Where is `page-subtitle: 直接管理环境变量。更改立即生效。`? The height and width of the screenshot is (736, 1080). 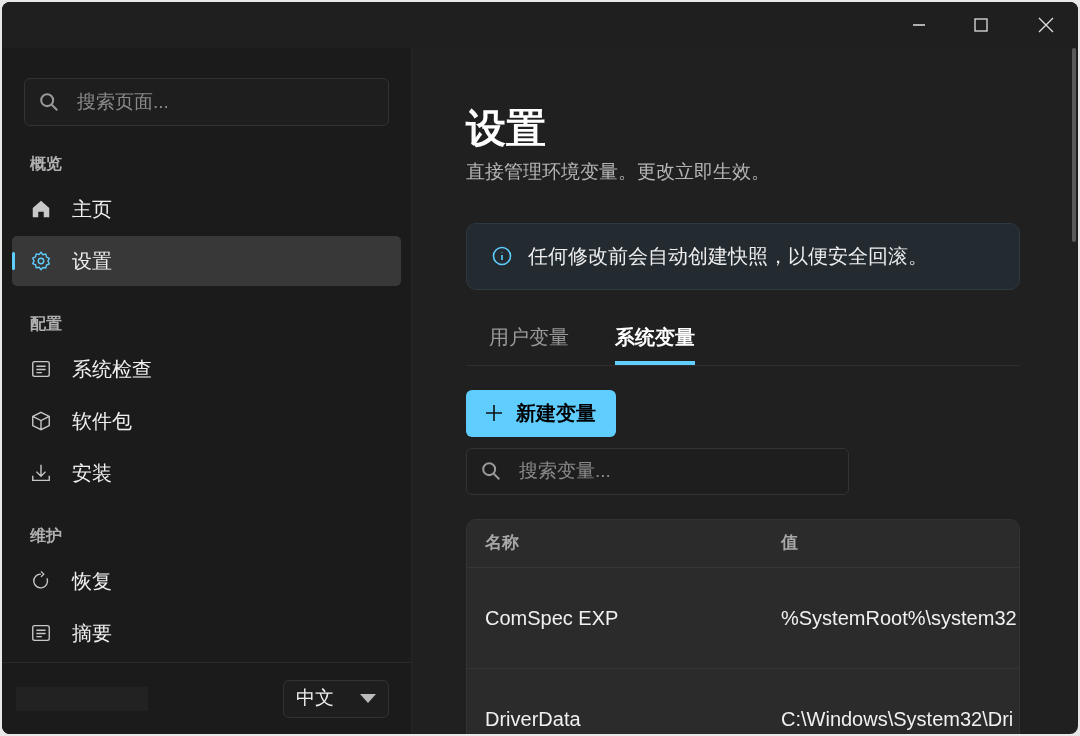
page-subtitle: 直接管理环境变量。更改立即生效。 is located at coordinates (618, 172).